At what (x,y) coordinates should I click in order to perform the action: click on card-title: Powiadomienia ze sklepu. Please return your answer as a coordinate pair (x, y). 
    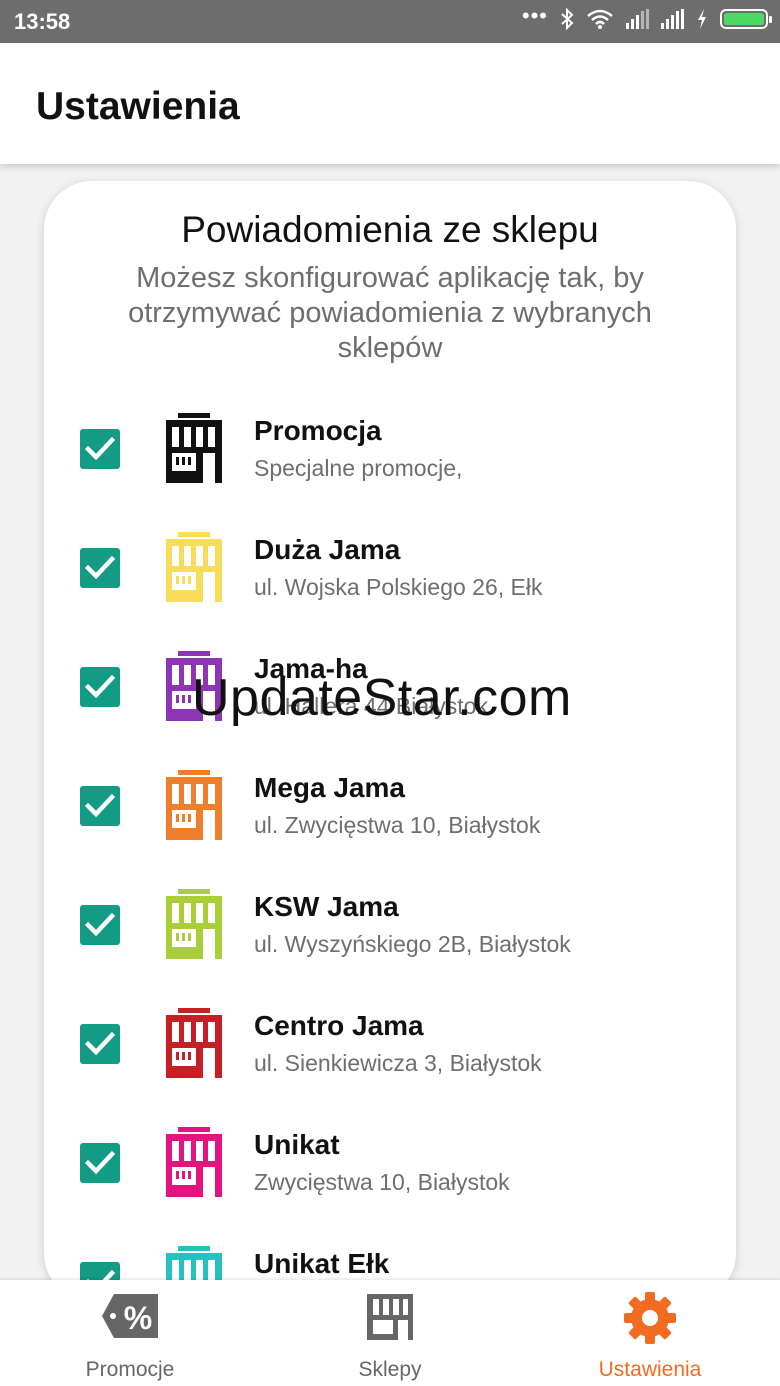
    Looking at the image, I should click on (390, 229).